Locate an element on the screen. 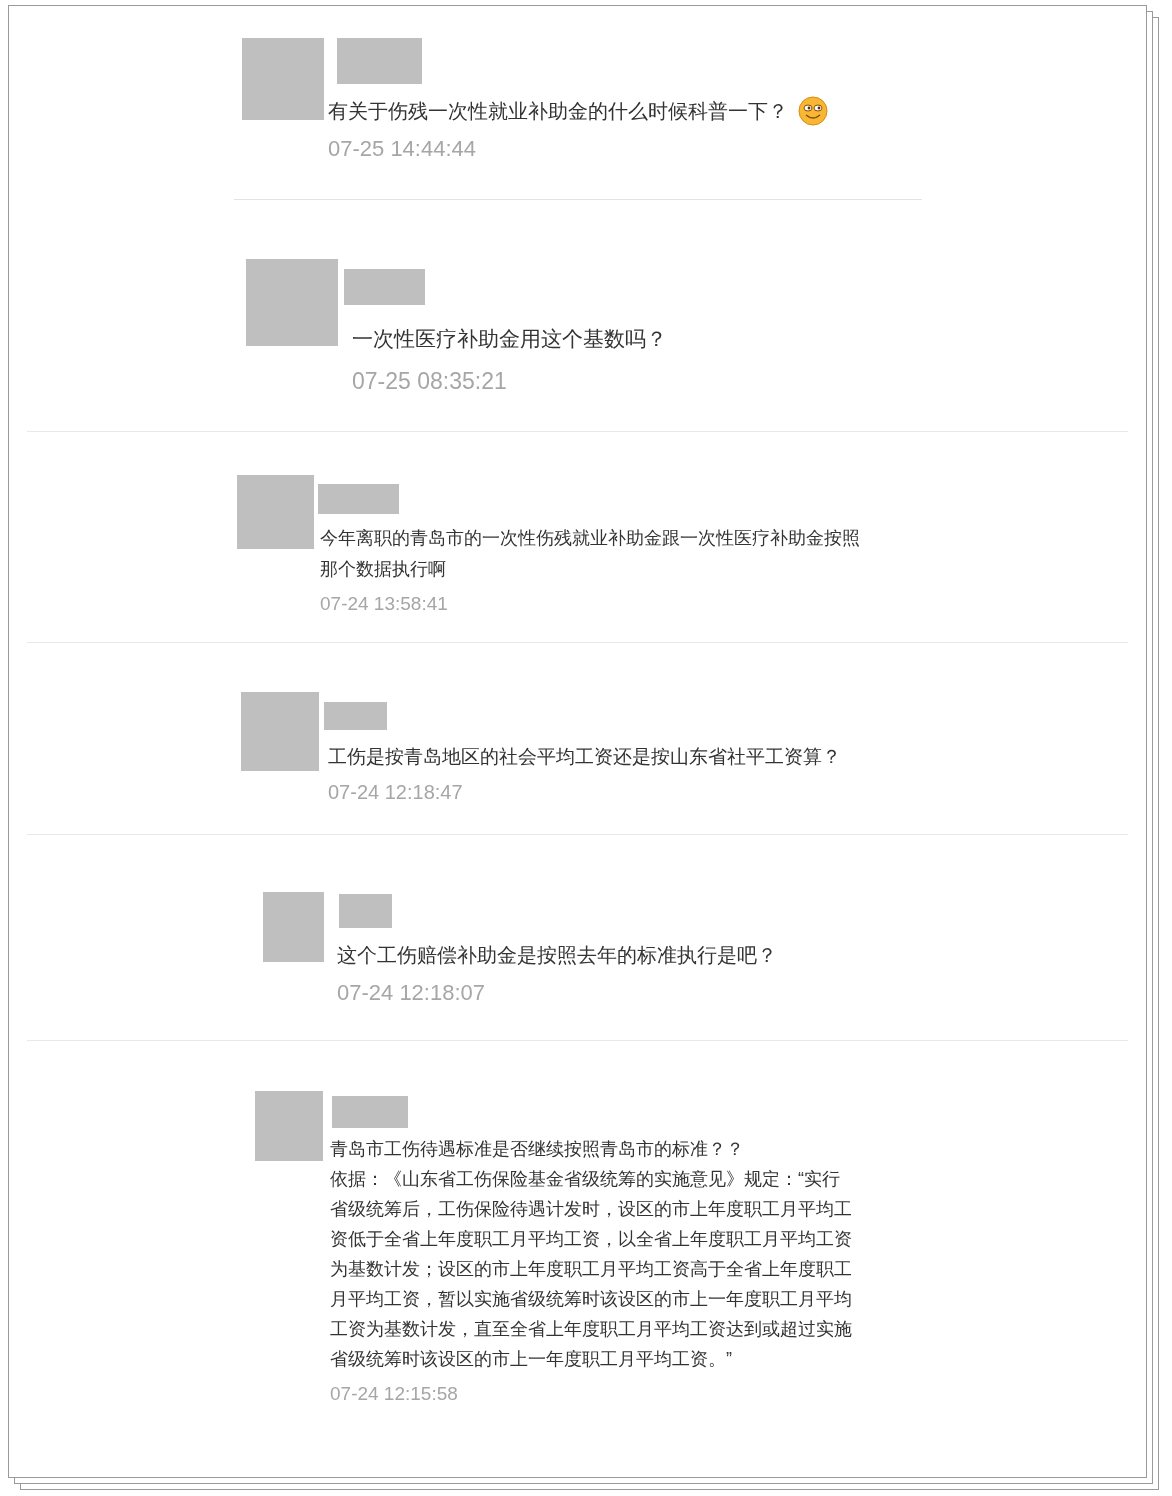 The height and width of the screenshot is (1496, 1172). comment-time: 07-25 08:35:21 is located at coordinates (429, 381).